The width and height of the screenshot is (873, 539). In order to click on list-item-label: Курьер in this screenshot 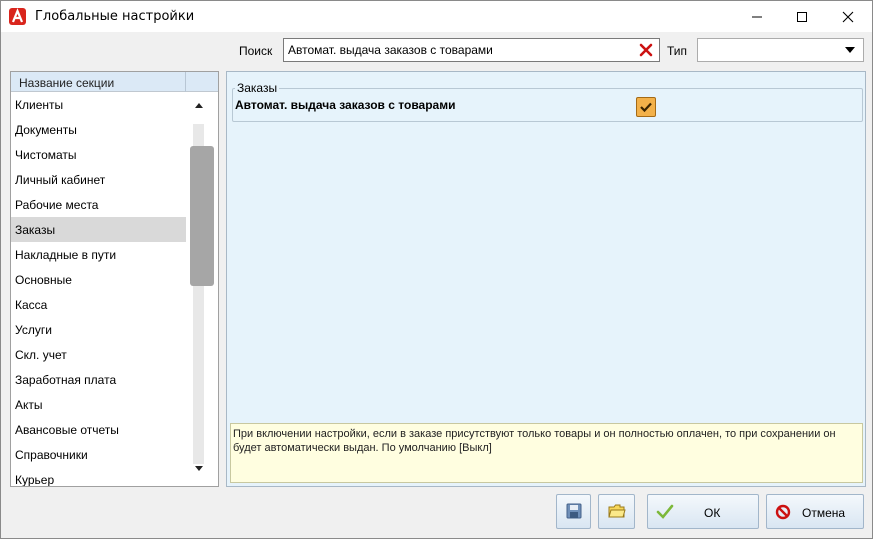, I will do `click(35, 480)`.